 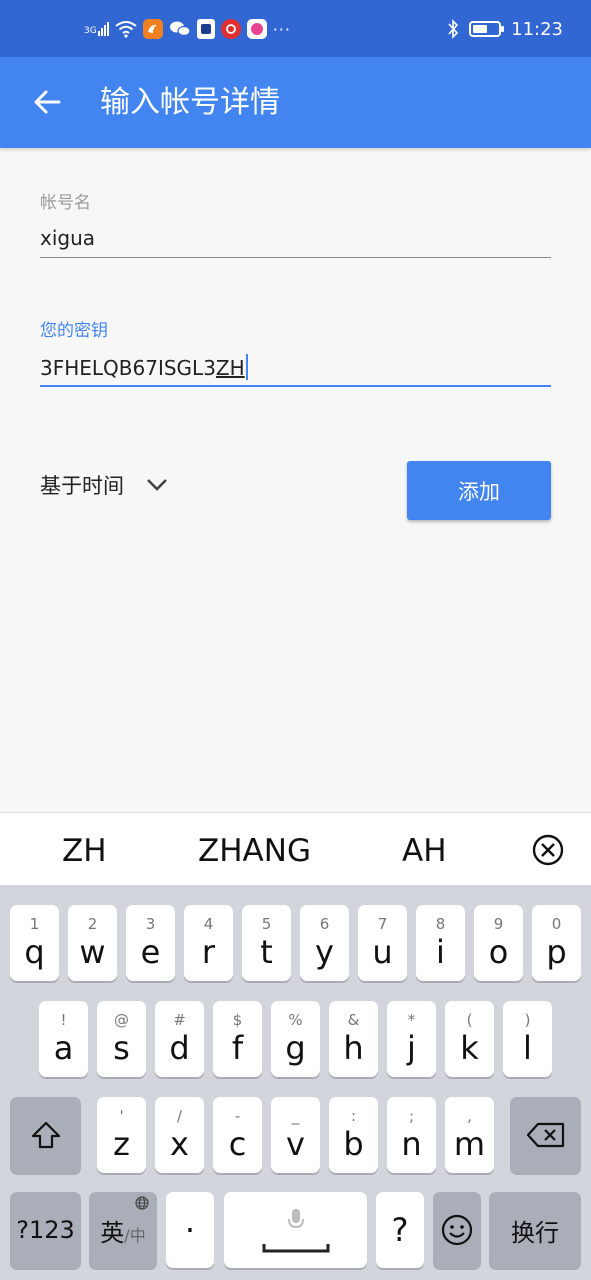 I want to click on key-label: i, so click(x=440, y=951).